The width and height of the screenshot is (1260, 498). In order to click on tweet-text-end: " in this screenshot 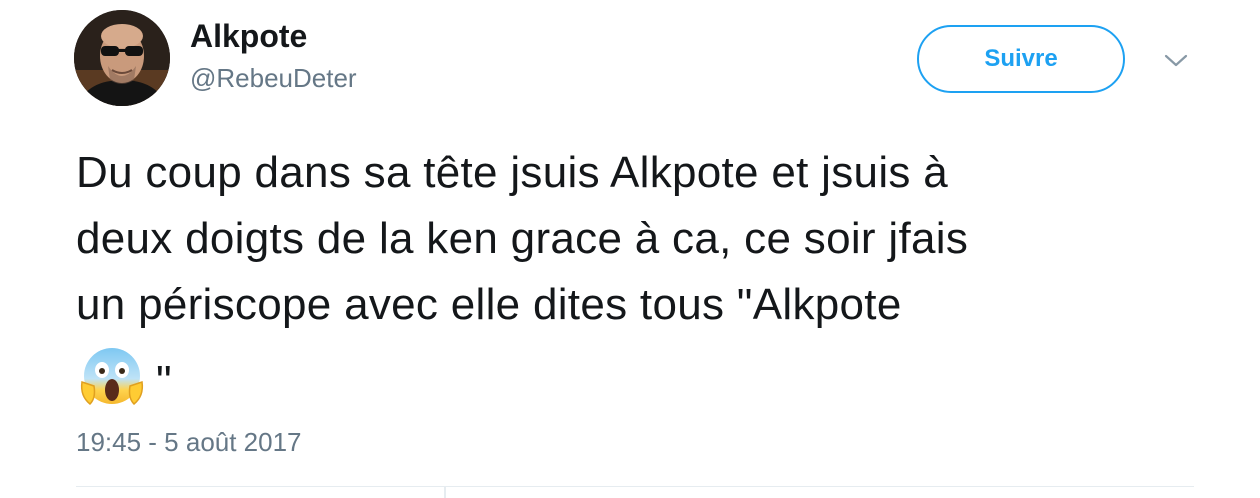, I will do `click(164, 381)`.